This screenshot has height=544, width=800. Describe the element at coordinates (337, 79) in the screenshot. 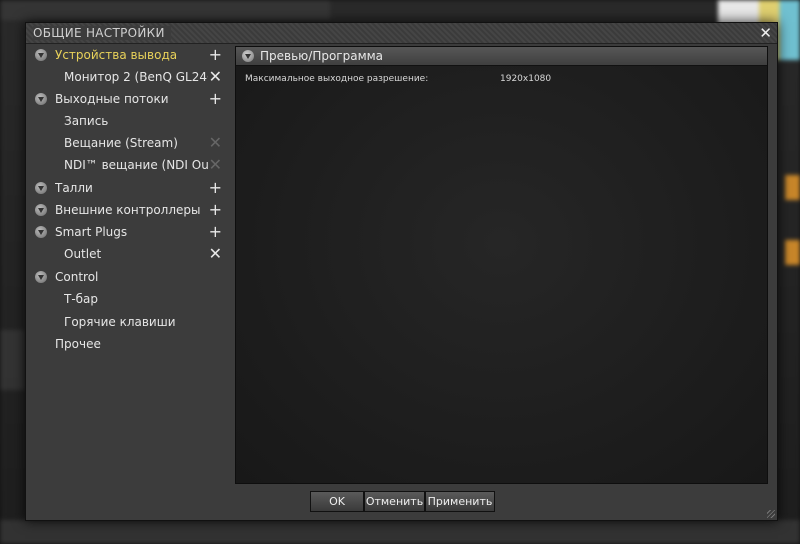

I see `setting-label: Максимальное выходное разрешение:` at that location.